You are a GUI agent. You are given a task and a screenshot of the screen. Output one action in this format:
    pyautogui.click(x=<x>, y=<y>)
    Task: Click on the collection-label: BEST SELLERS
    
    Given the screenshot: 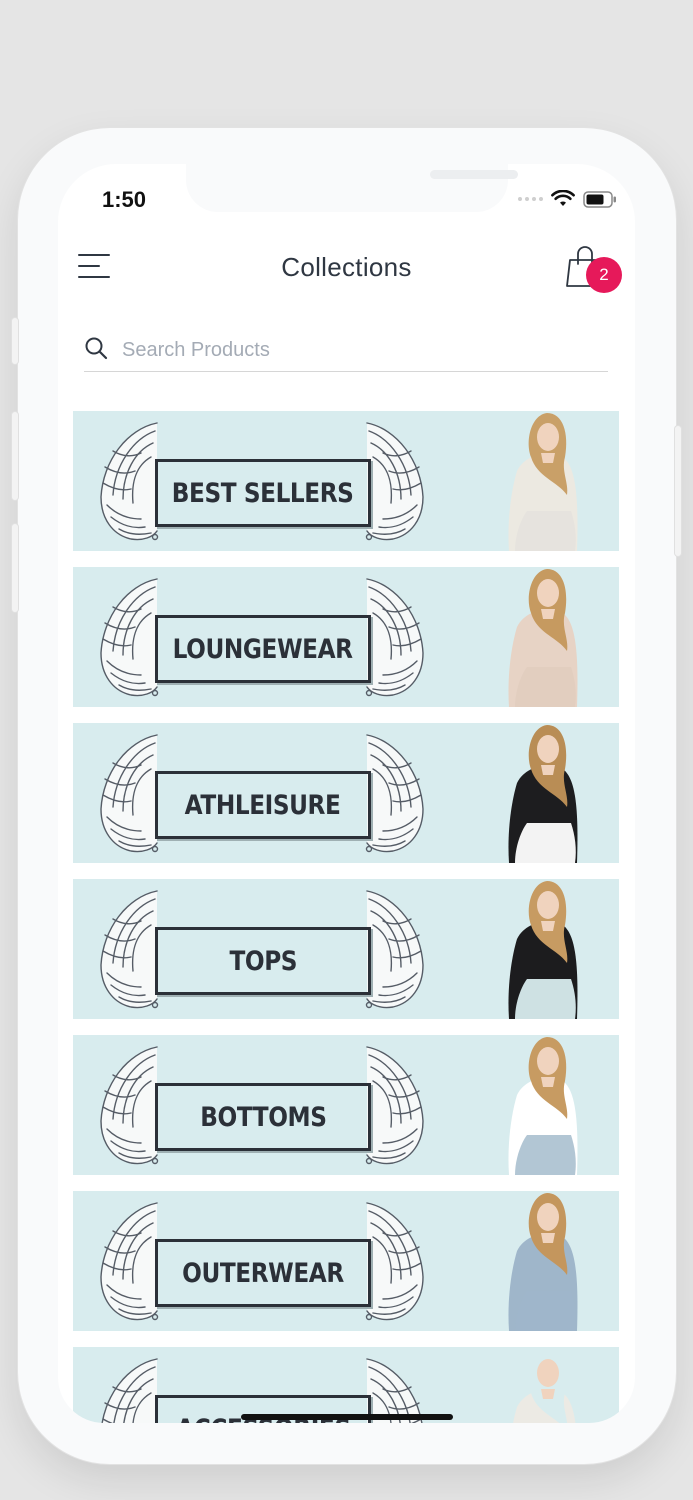 What is the action you would take?
    pyautogui.click(x=263, y=493)
    